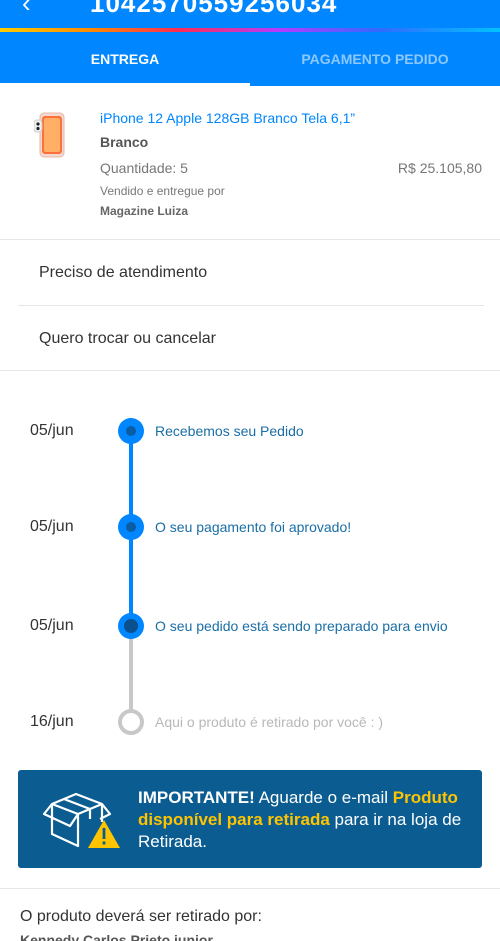  What do you see at coordinates (439, 168) in the screenshot?
I see `product-price: R$ 25.105,80` at bounding box center [439, 168].